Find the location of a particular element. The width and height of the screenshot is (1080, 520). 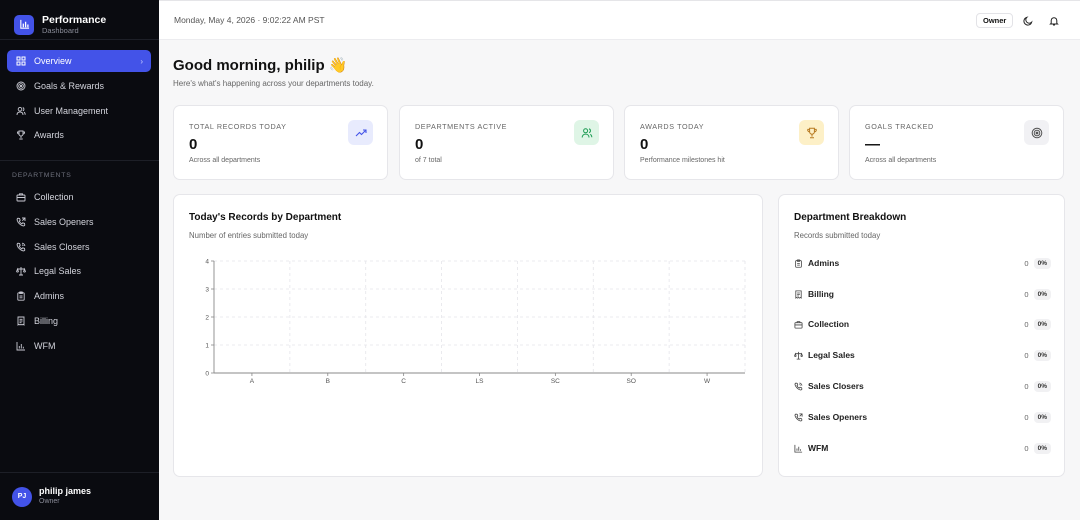

page-title: Good morning, philip 👋 is located at coordinates (260, 65).